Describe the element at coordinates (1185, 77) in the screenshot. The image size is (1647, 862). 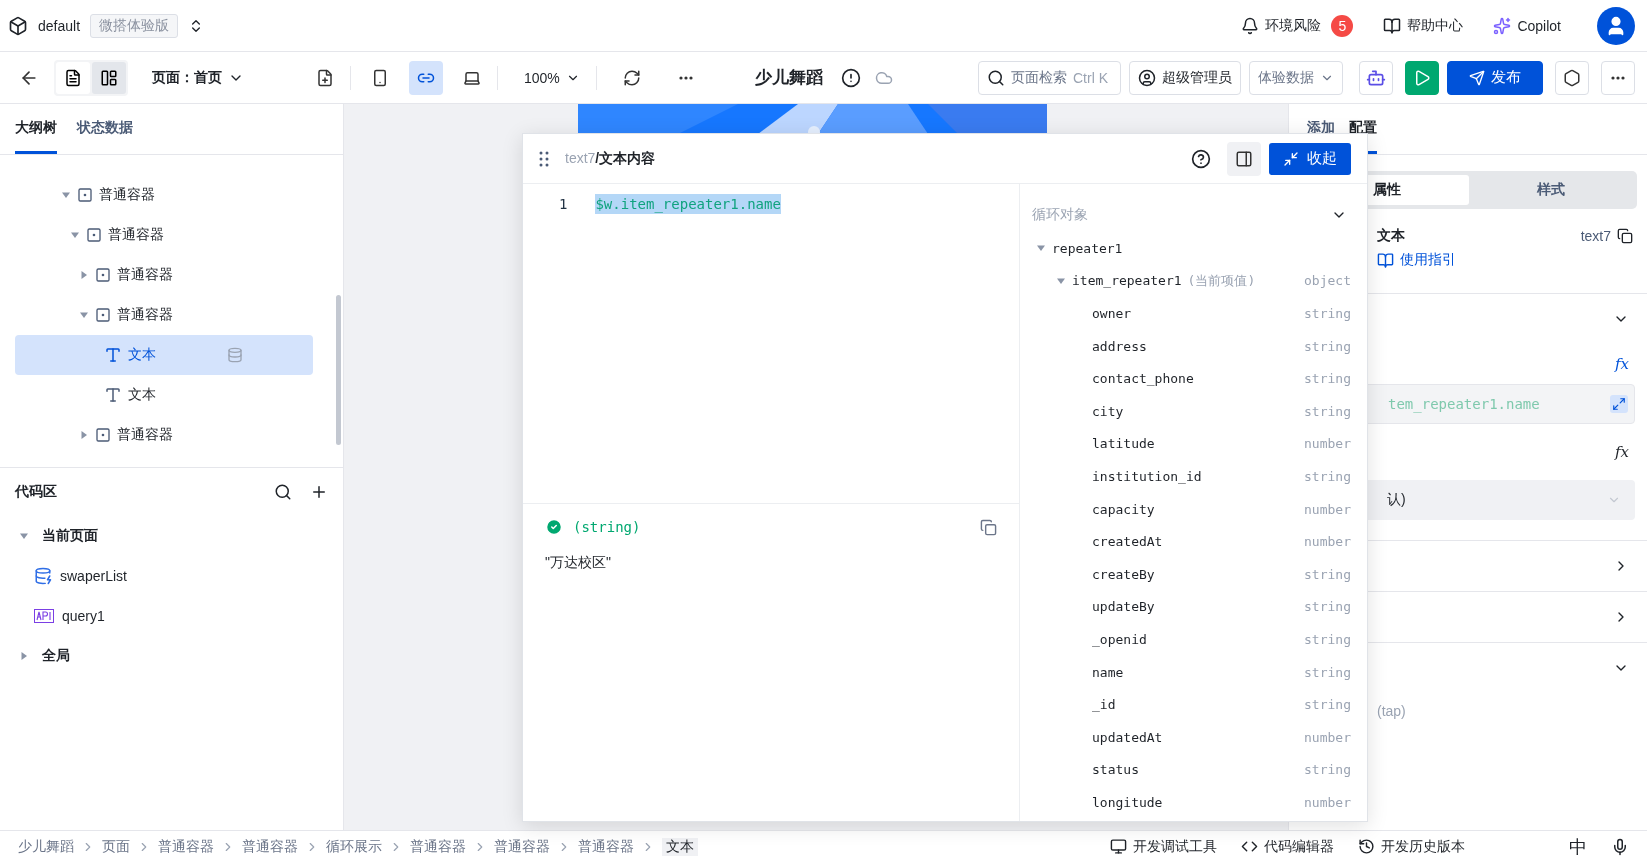
I see `role-button: 超级管理员` at that location.